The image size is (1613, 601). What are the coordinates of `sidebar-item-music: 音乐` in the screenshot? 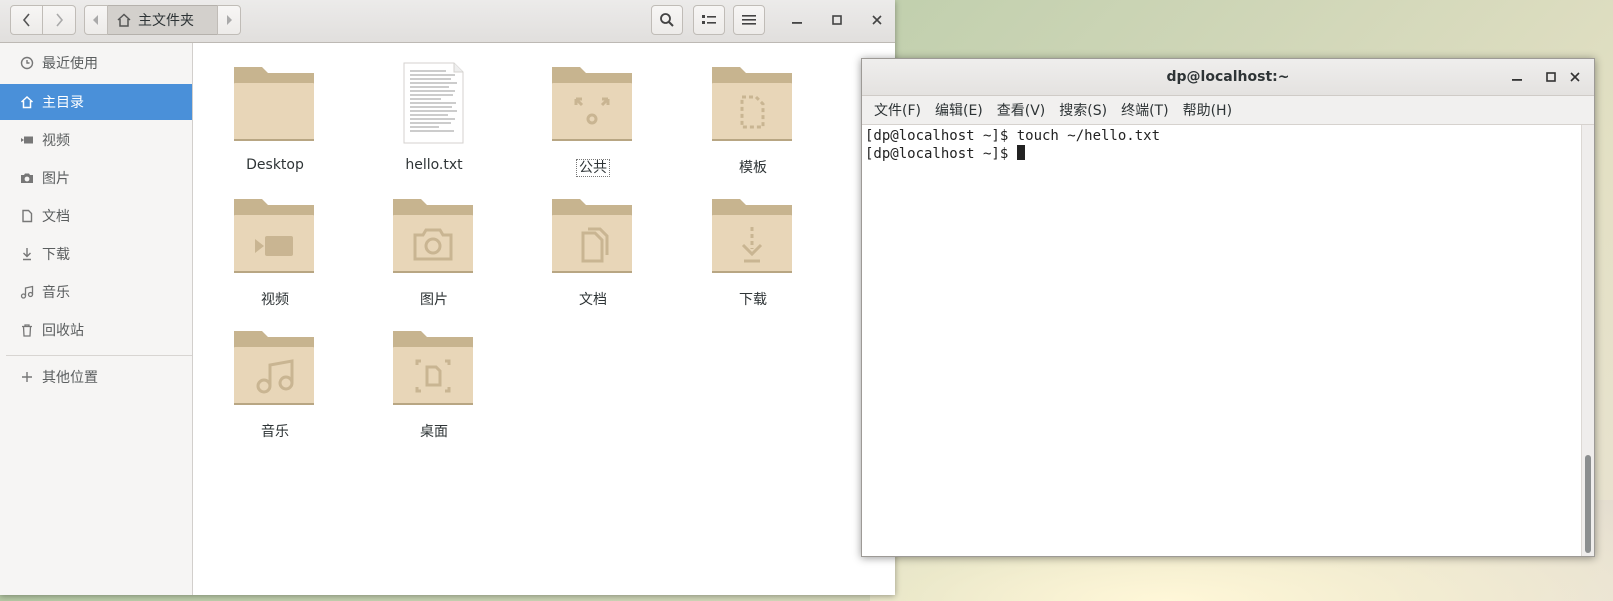 It's located at (96, 292).